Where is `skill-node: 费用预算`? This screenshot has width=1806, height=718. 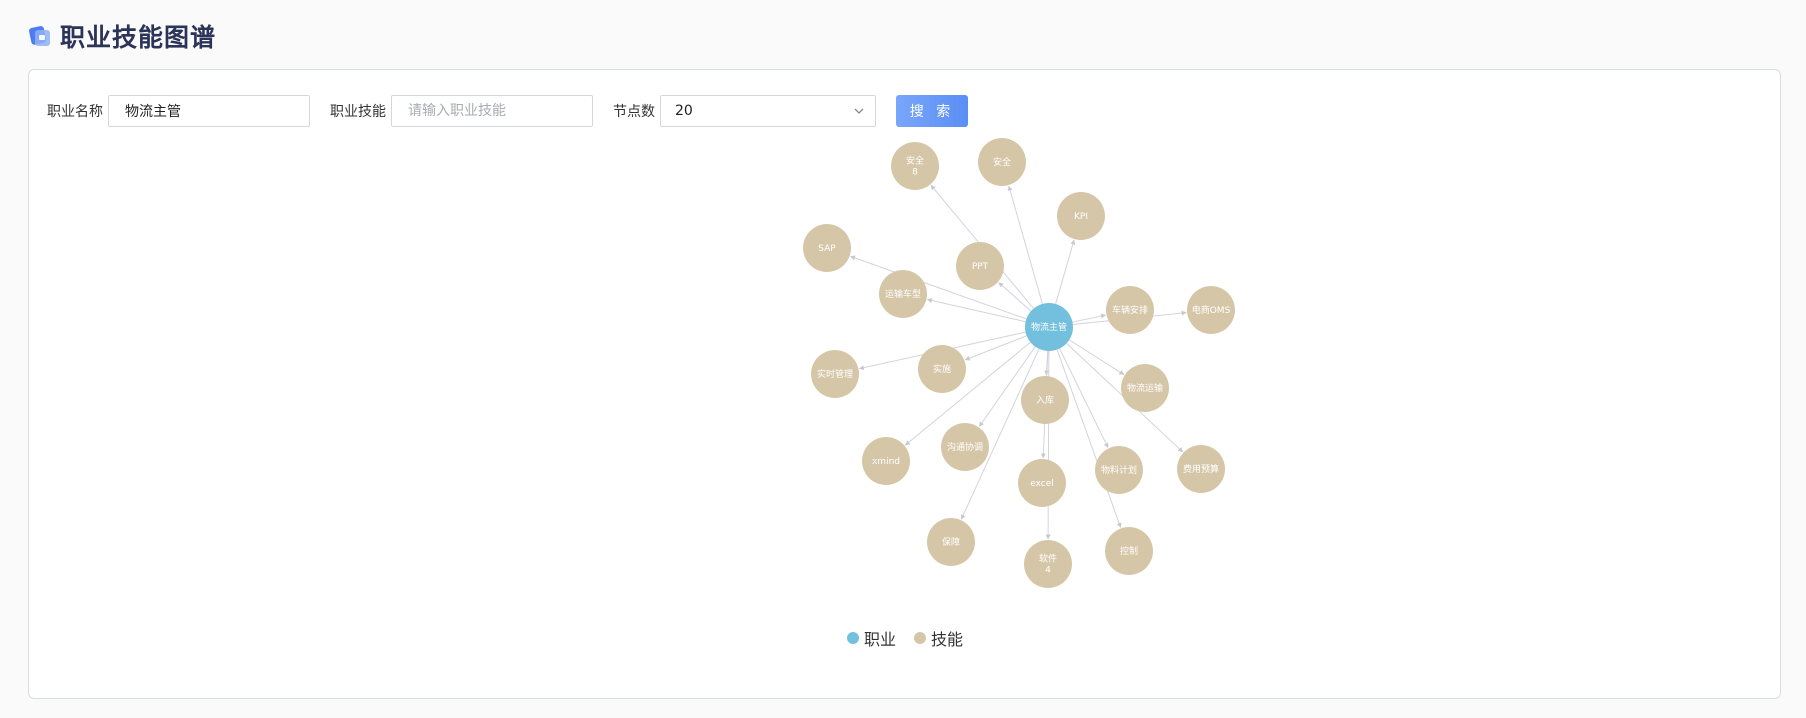 skill-node: 费用预算 is located at coordinates (1201, 469).